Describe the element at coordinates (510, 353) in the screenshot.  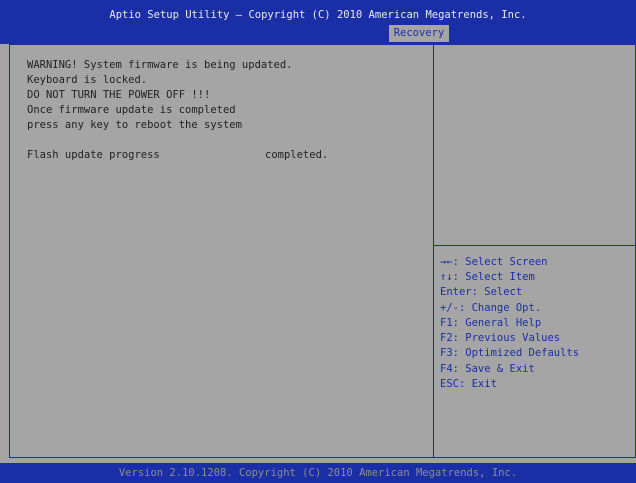
I see `help-optimized-defaults: F3: Optimized Defaults` at that location.